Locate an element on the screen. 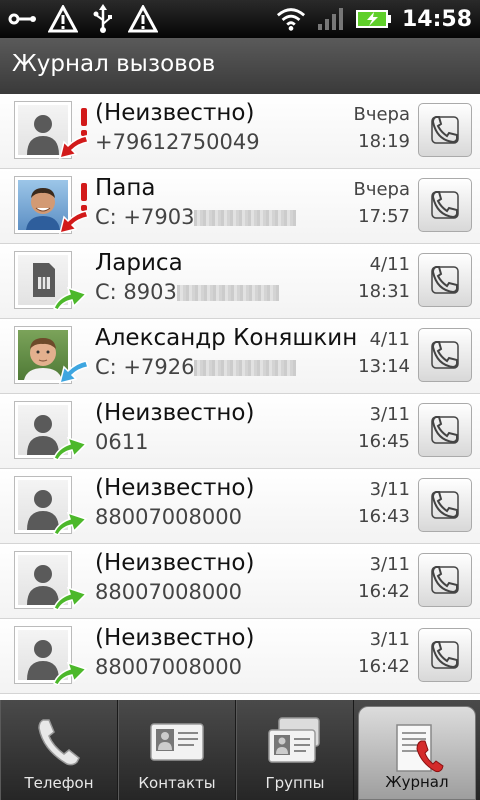 This screenshot has width=480, height=800. usb-icon is located at coordinates (103, 19).